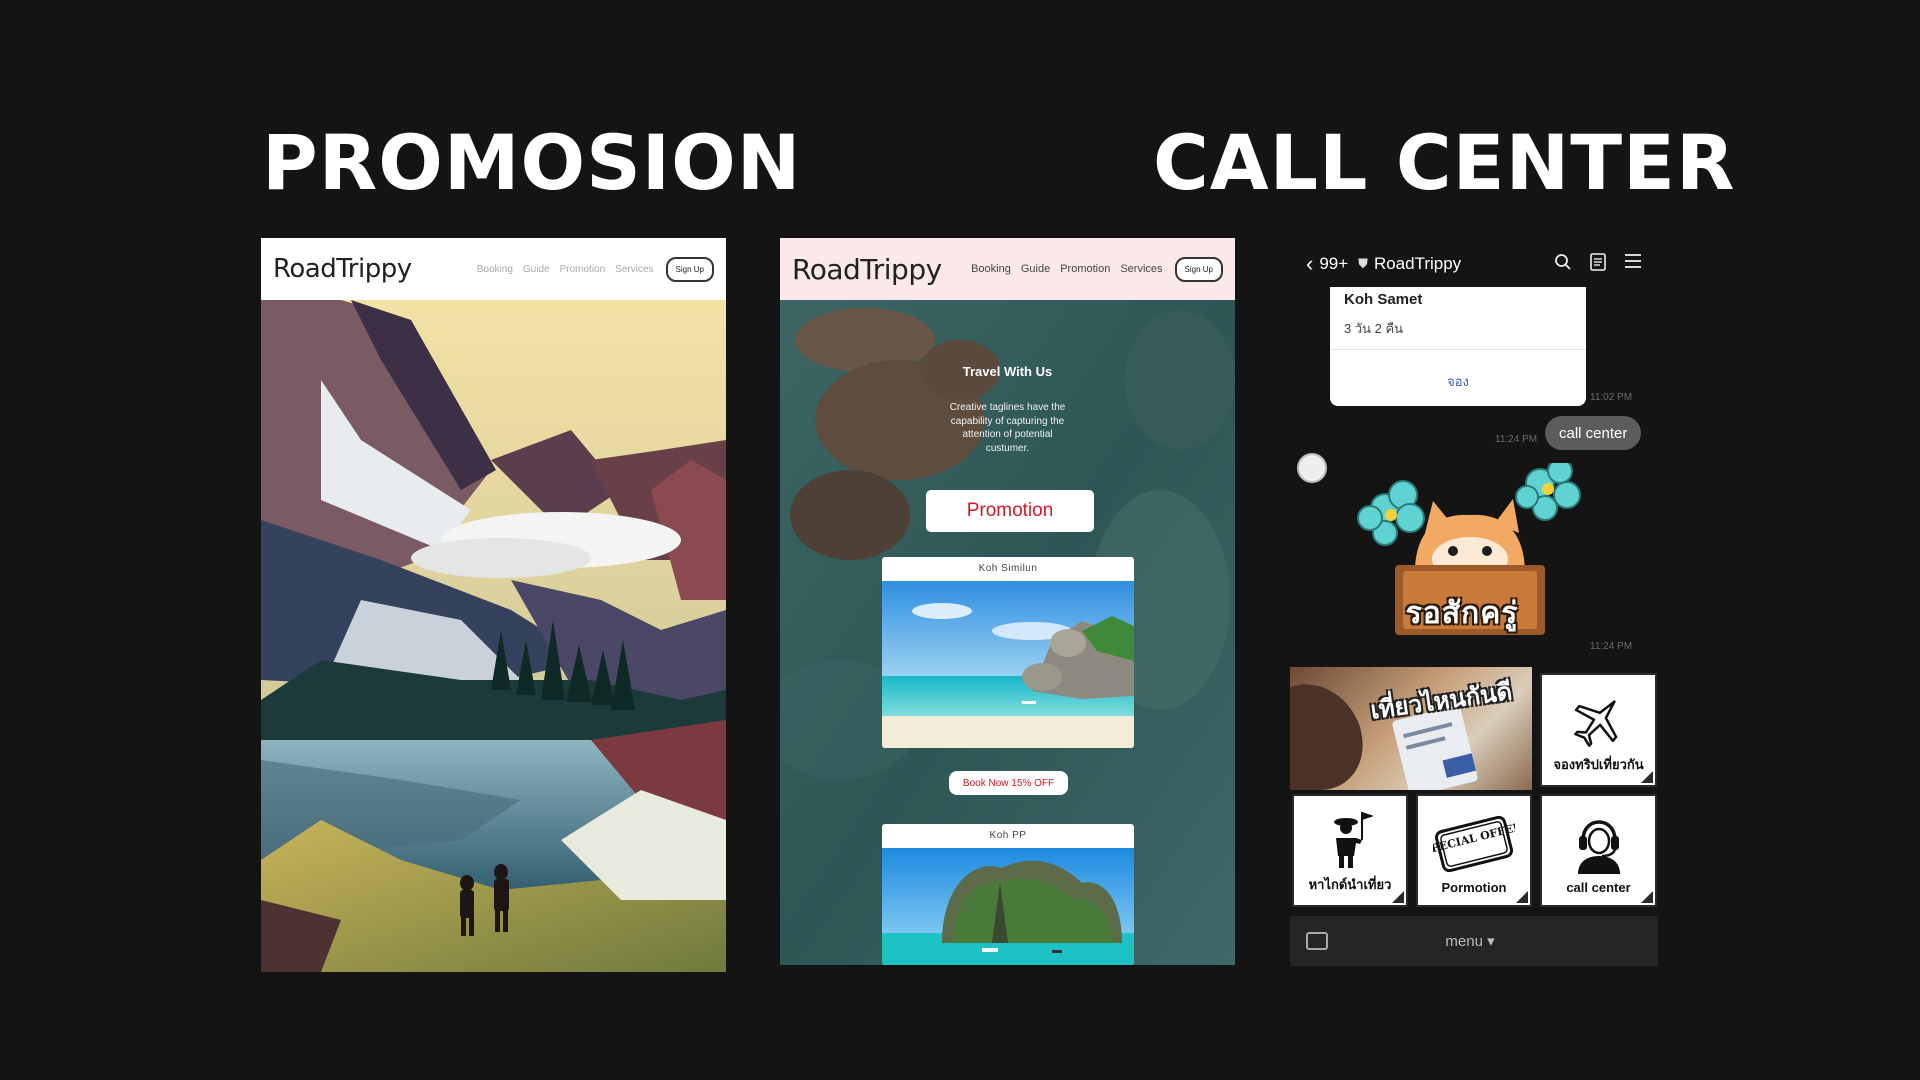 This screenshot has width=1920, height=1080. Describe the element at coordinates (1008, 664) in the screenshot. I see `beach-photo` at that location.